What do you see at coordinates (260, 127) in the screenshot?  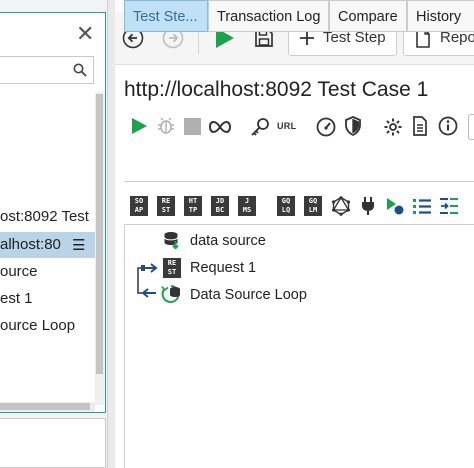 I see `key-icon` at bounding box center [260, 127].